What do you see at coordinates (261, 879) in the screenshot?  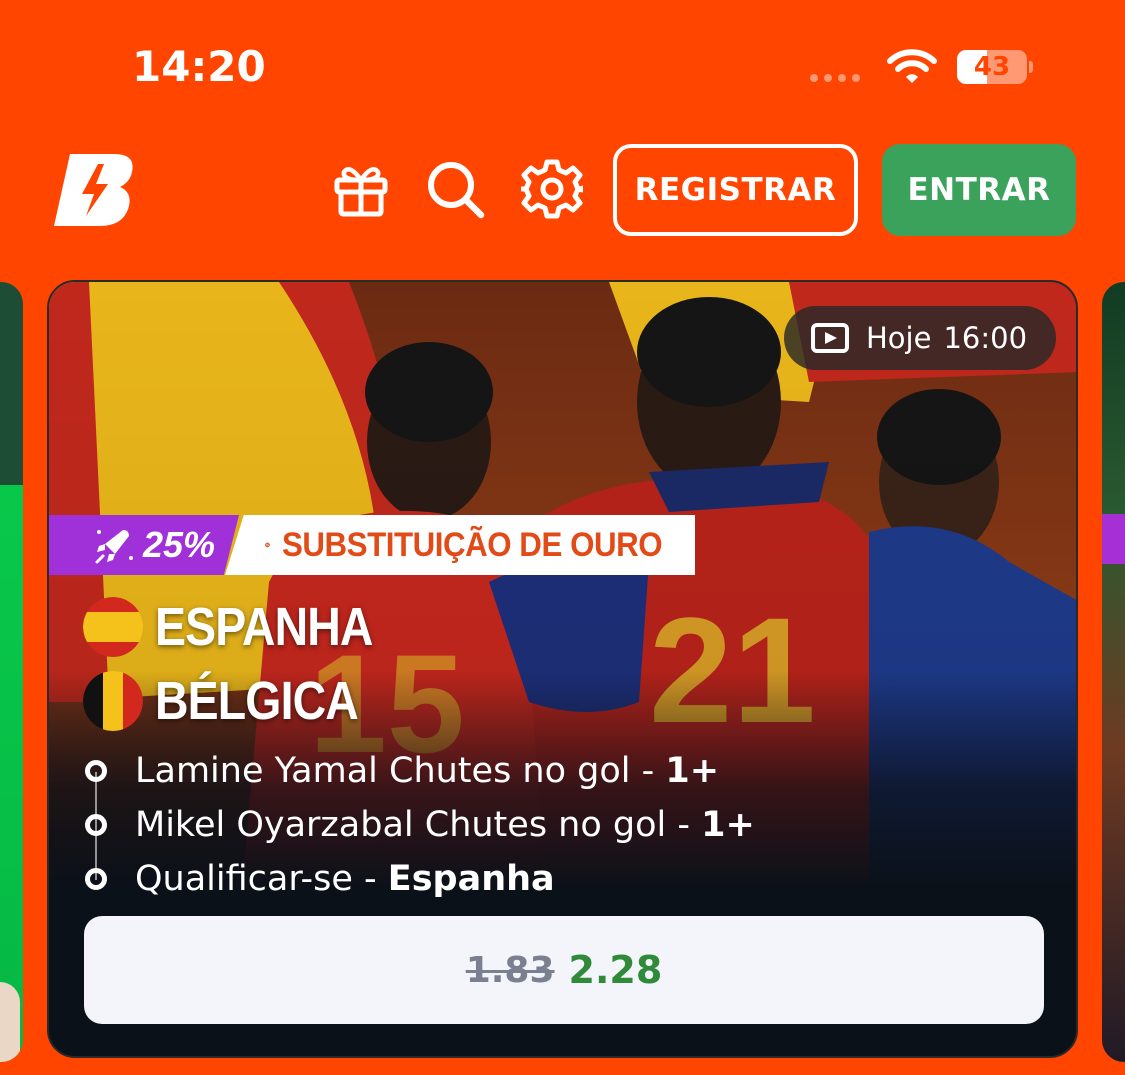 I see `selection-market: Qualificar-se -` at bounding box center [261, 879].